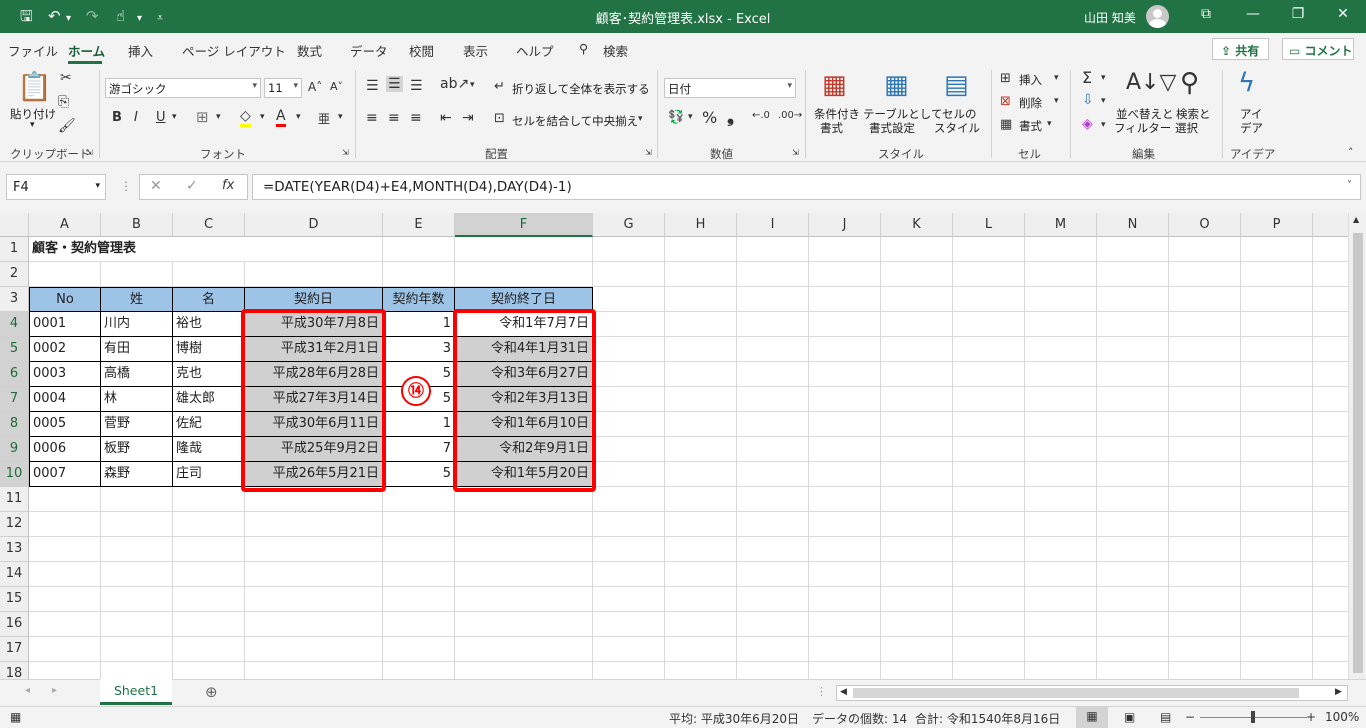  I want to click on font-size-select: 11 ▾, so click(283, 88).